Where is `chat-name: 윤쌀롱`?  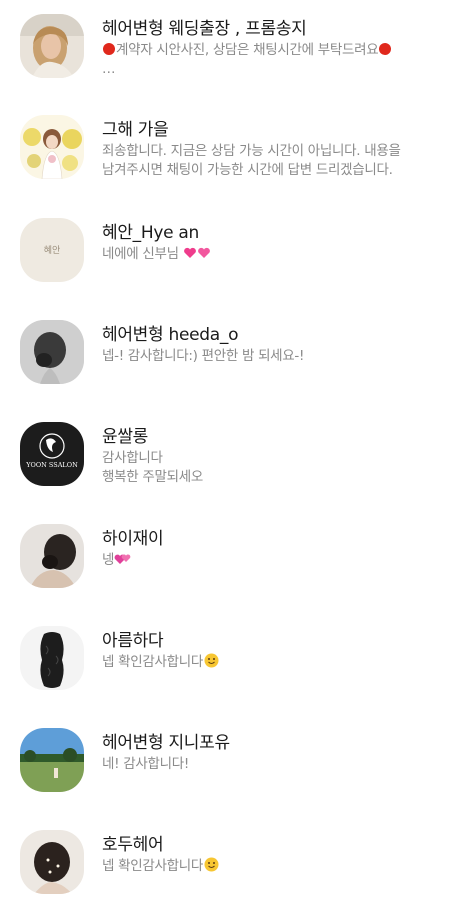 chat-name: 윤쌀롱 is located at coordinates (125, 437).